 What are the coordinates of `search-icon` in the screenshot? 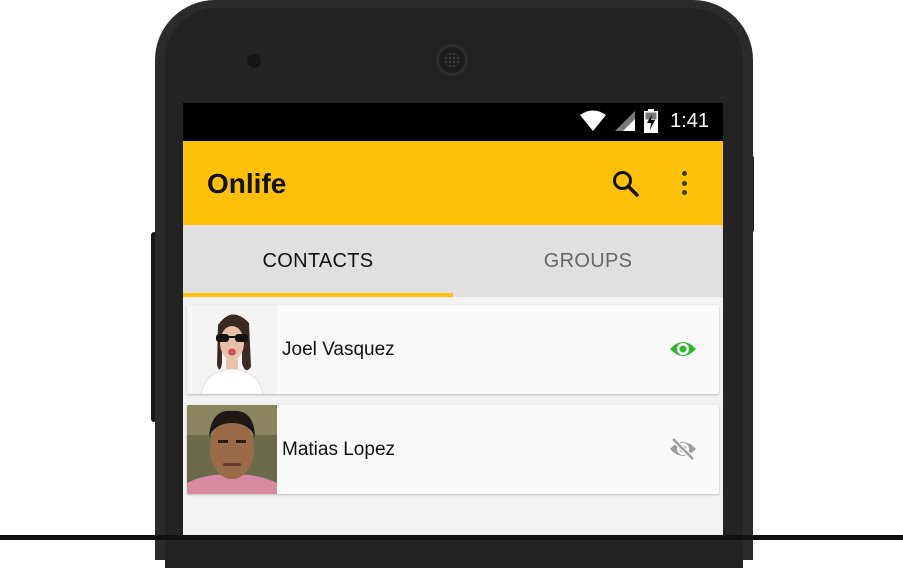 It's located at (626, 184).